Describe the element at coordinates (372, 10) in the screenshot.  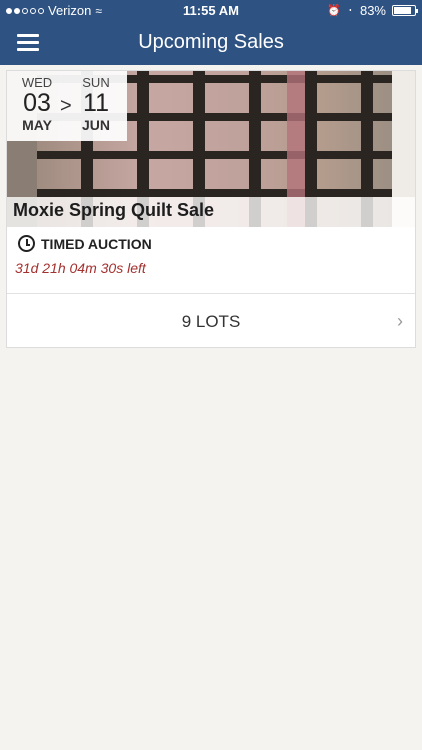
I see `battery-percent: 83%` at that location.